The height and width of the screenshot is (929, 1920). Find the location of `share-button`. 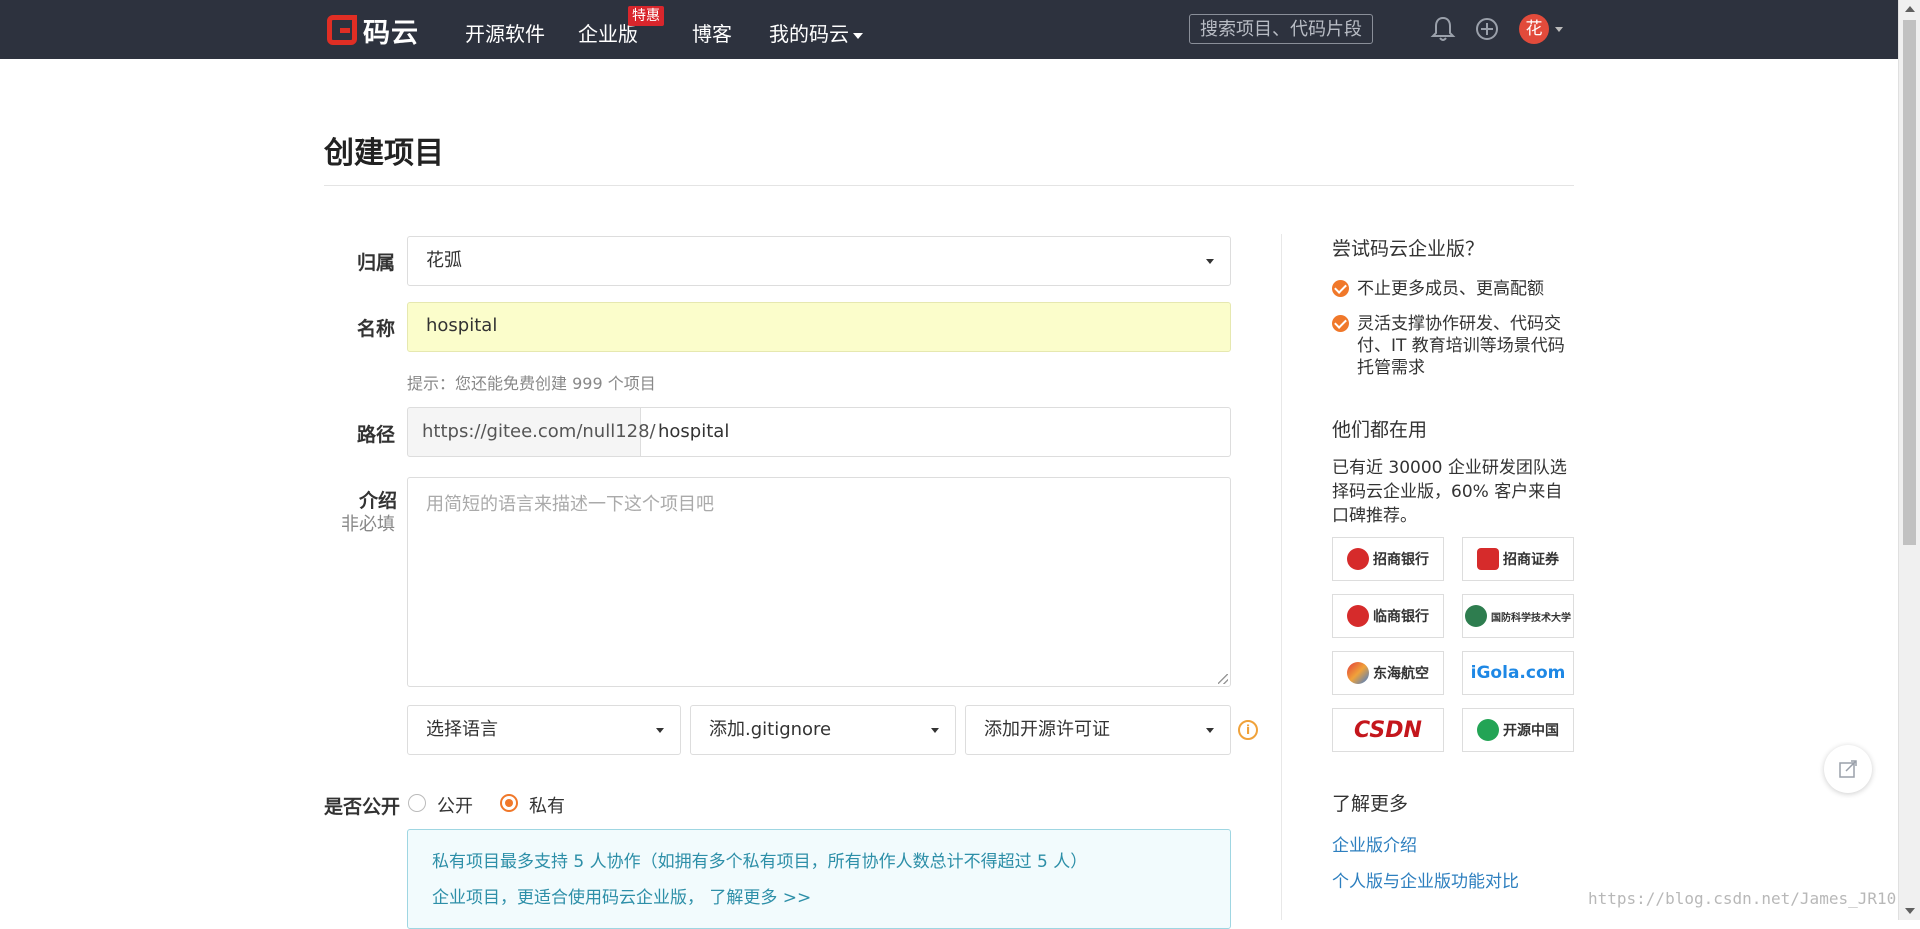

share-button is located at coordinates (1848, 769).